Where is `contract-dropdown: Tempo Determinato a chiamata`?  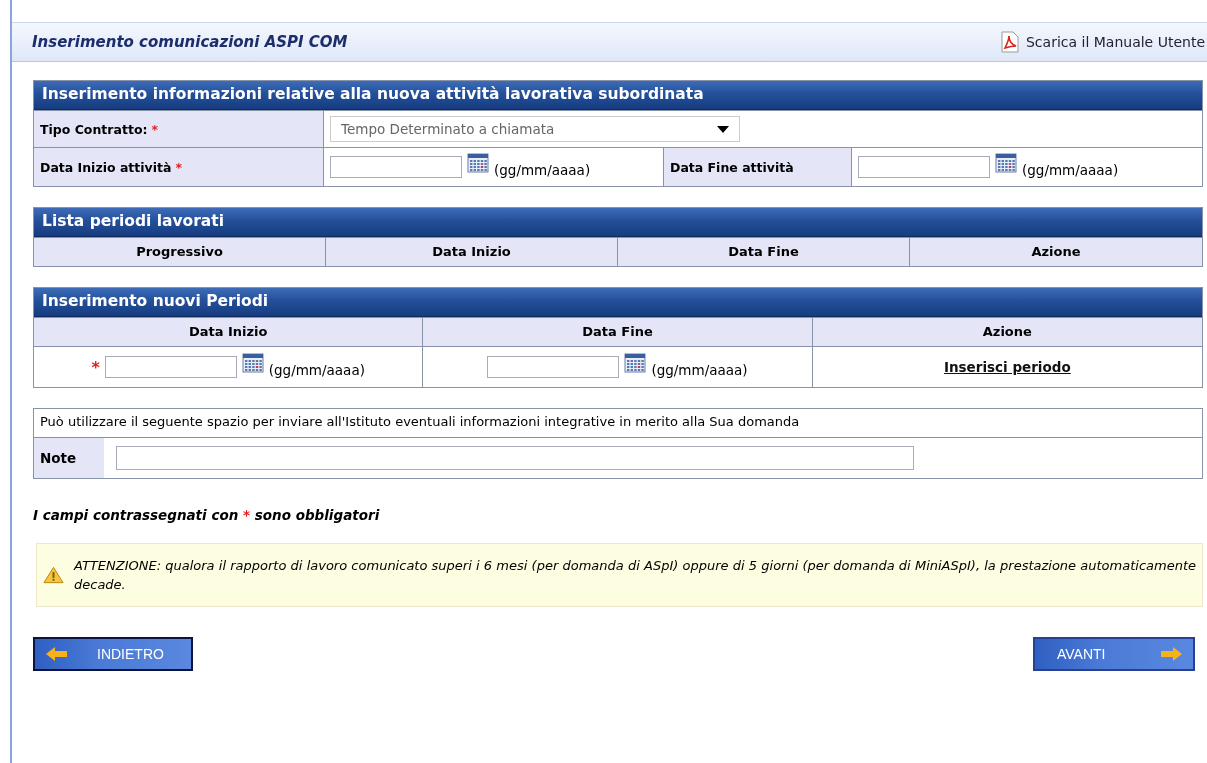 contract-dropdown: Tempo Determinato a chiamata is located at coordinates (535, 129).